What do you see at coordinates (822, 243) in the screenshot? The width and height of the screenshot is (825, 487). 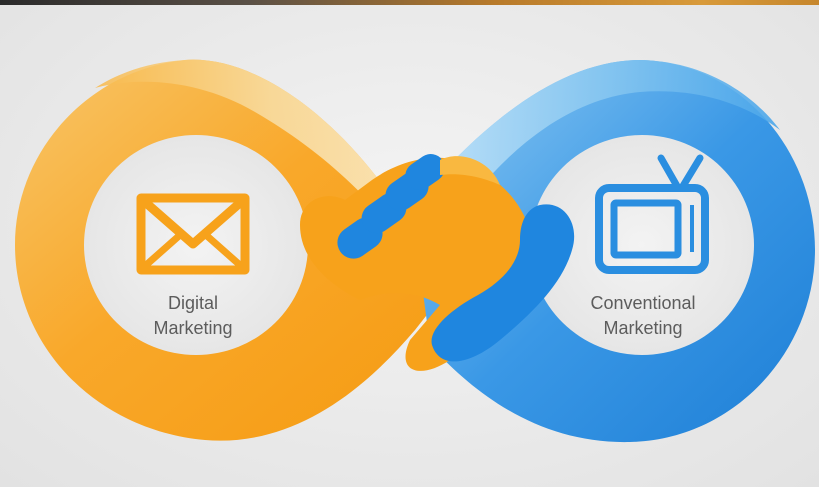 I see `right-border` at bounding box center [822, 243].